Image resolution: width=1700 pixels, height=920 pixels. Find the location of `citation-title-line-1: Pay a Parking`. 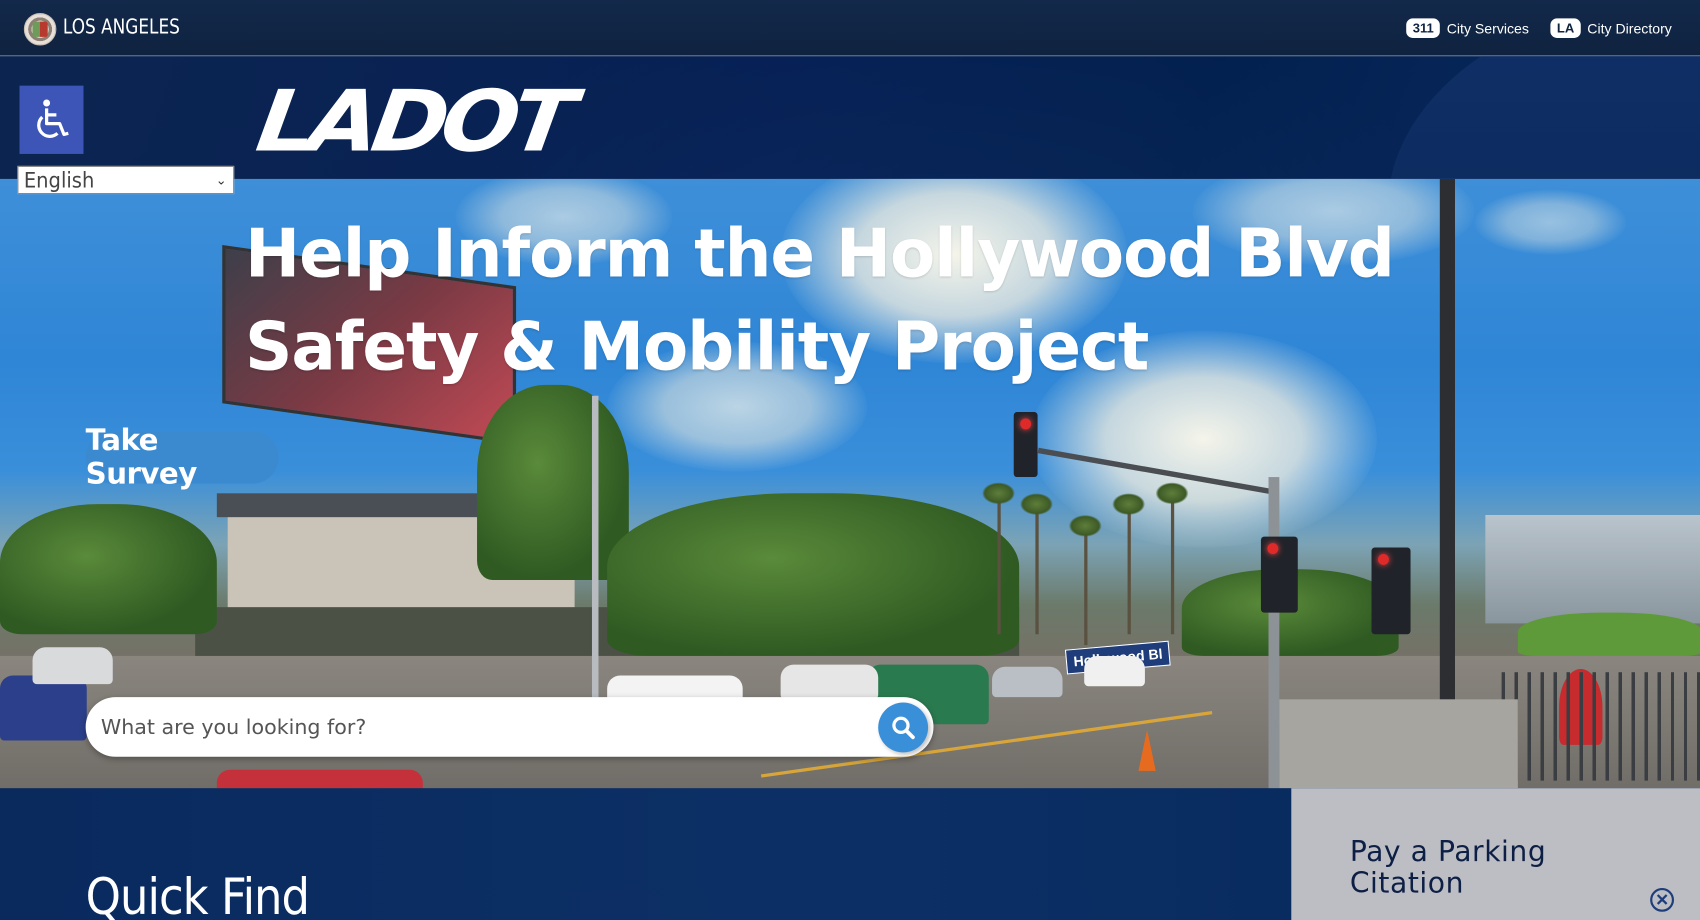

citation-title-line-1: Pay a Parking is located at coordinates (1448, 852).